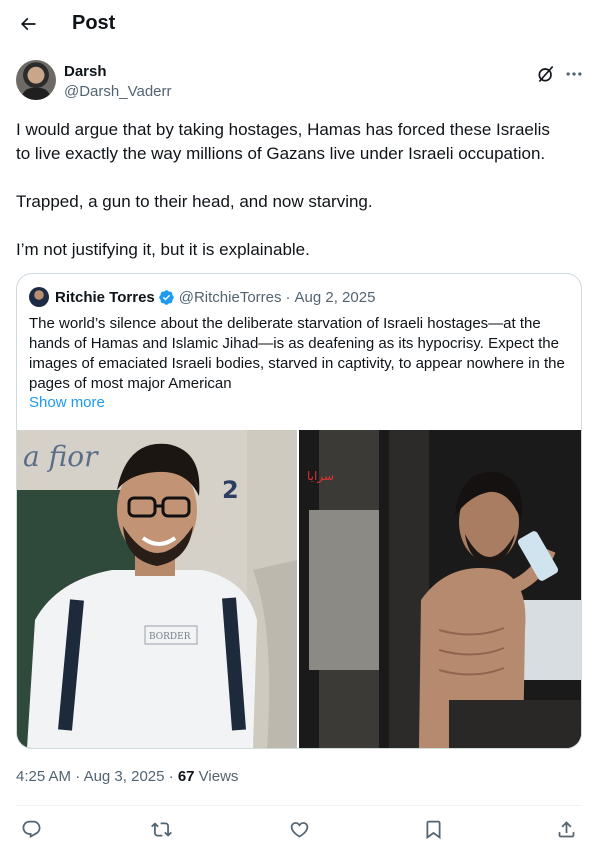  Describe the element at coordinates (166, 297) in the screenshot. I see `verified-badge-icon` at that location.